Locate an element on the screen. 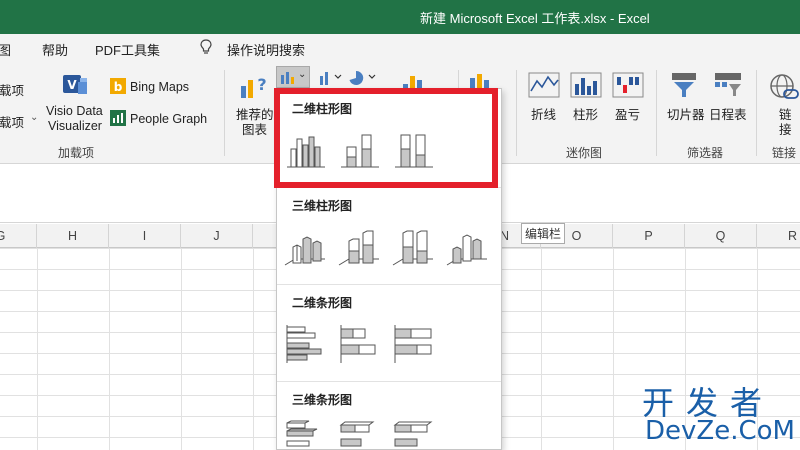 The height and width of the screenshot is (450, 800). link-label-line2: 接 is located at coordinates (785, 128).